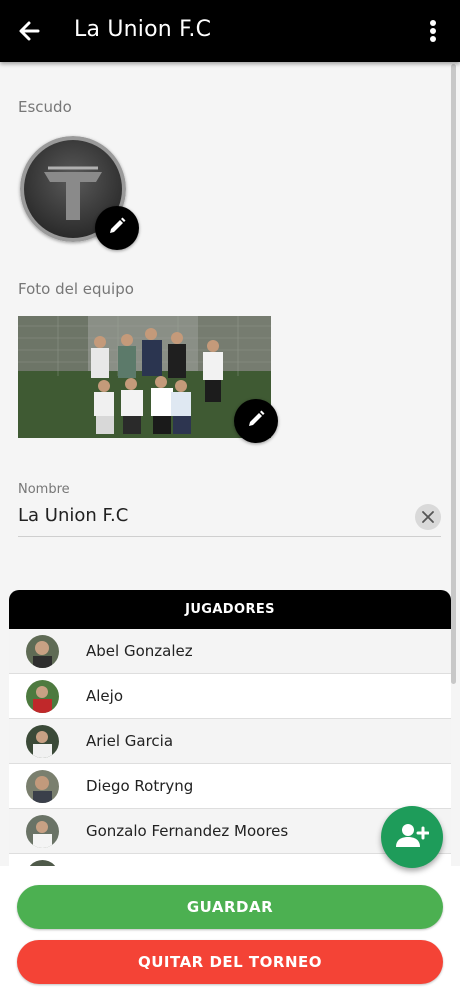 The height and width of the screenshot is (996, 460). I want to click on name-input: La Union F.C, so click(73, 515).